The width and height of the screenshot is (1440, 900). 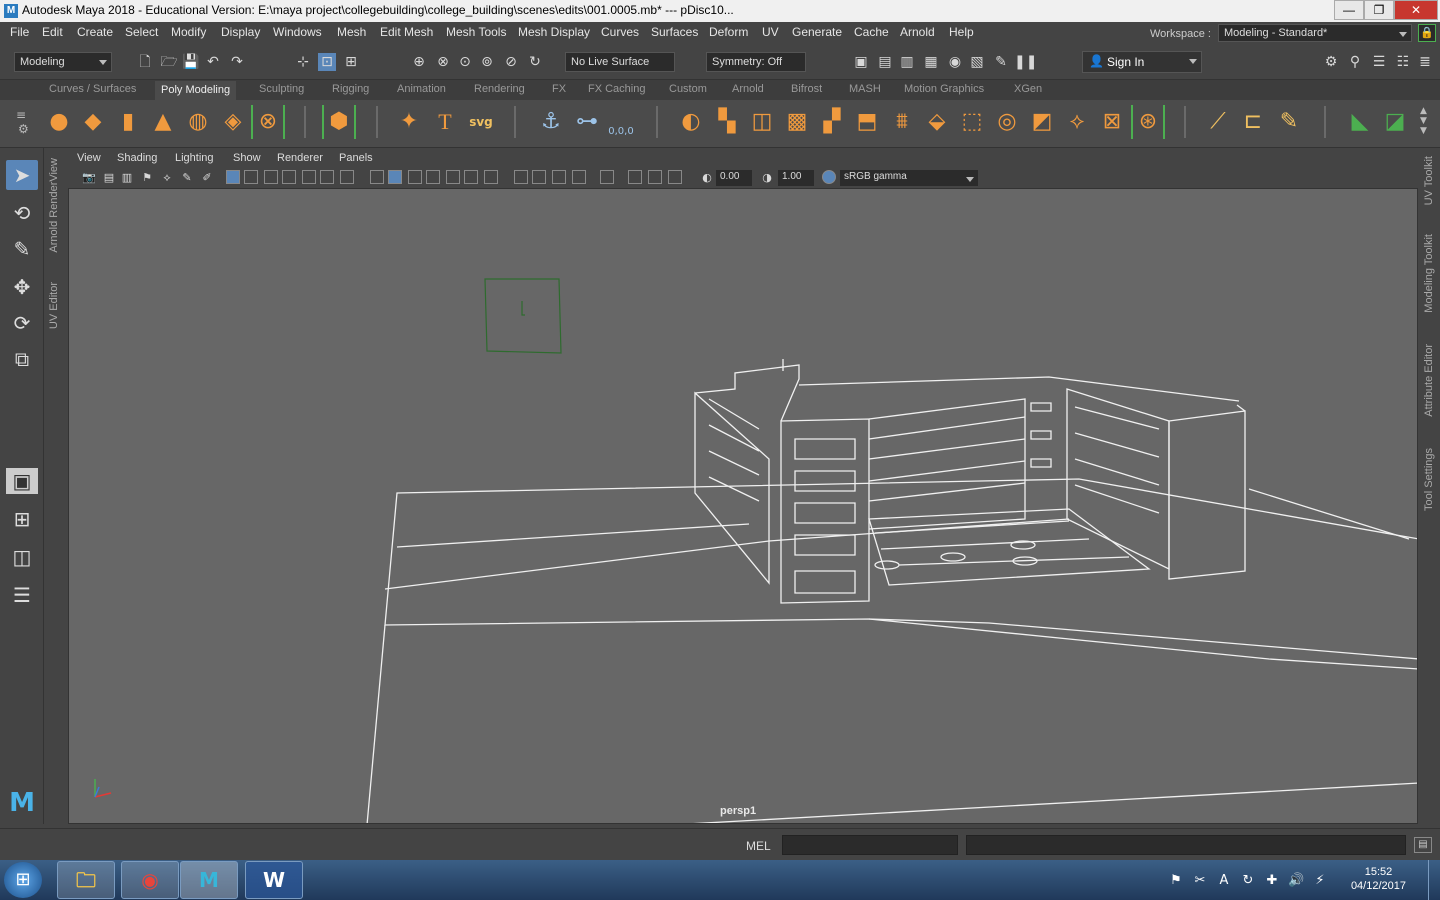 I want to click on mirror-icon: ◫, so click(x=762, y=122).